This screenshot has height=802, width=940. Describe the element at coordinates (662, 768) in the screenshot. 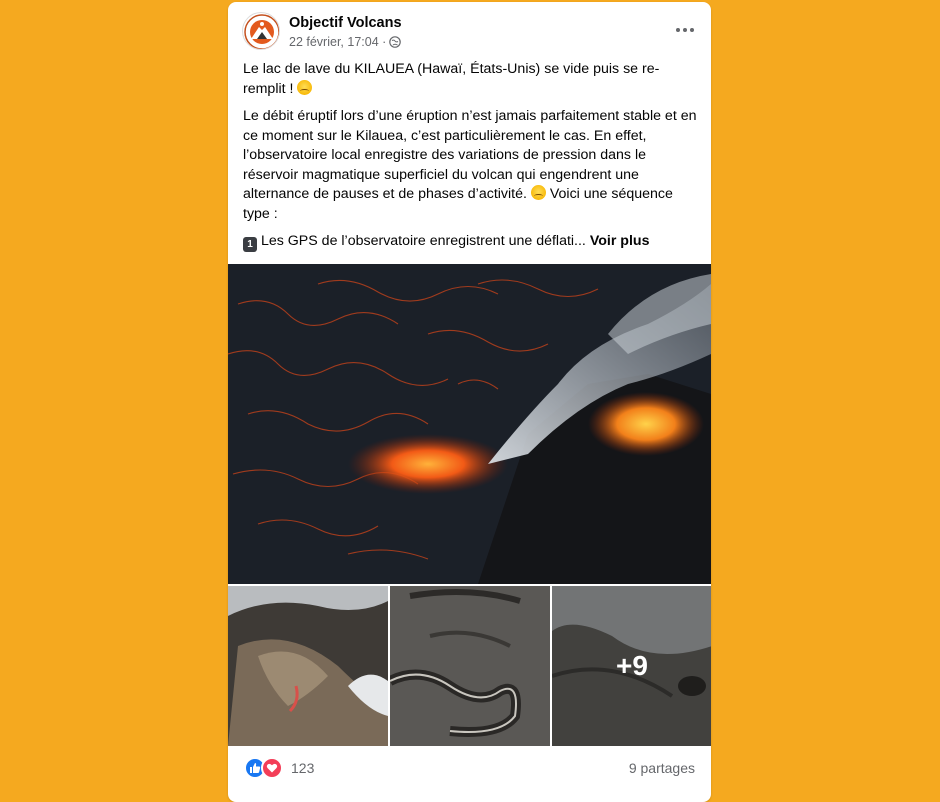

I see `shares-count: 9 partages` at that location.